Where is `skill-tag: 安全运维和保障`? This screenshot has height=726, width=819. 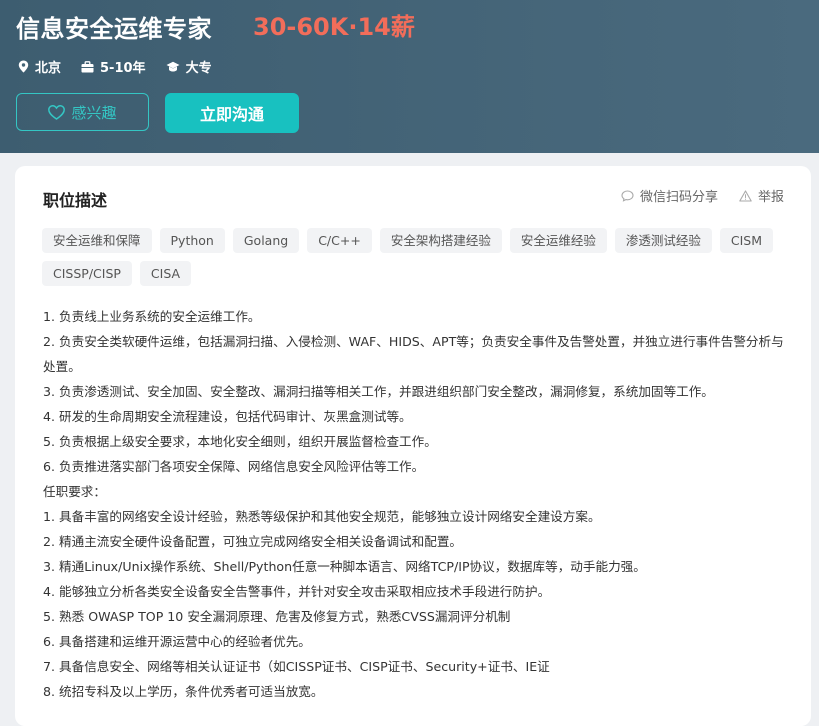 skill-tag: 安全运维和保障 is located at coordinates (97, 240).